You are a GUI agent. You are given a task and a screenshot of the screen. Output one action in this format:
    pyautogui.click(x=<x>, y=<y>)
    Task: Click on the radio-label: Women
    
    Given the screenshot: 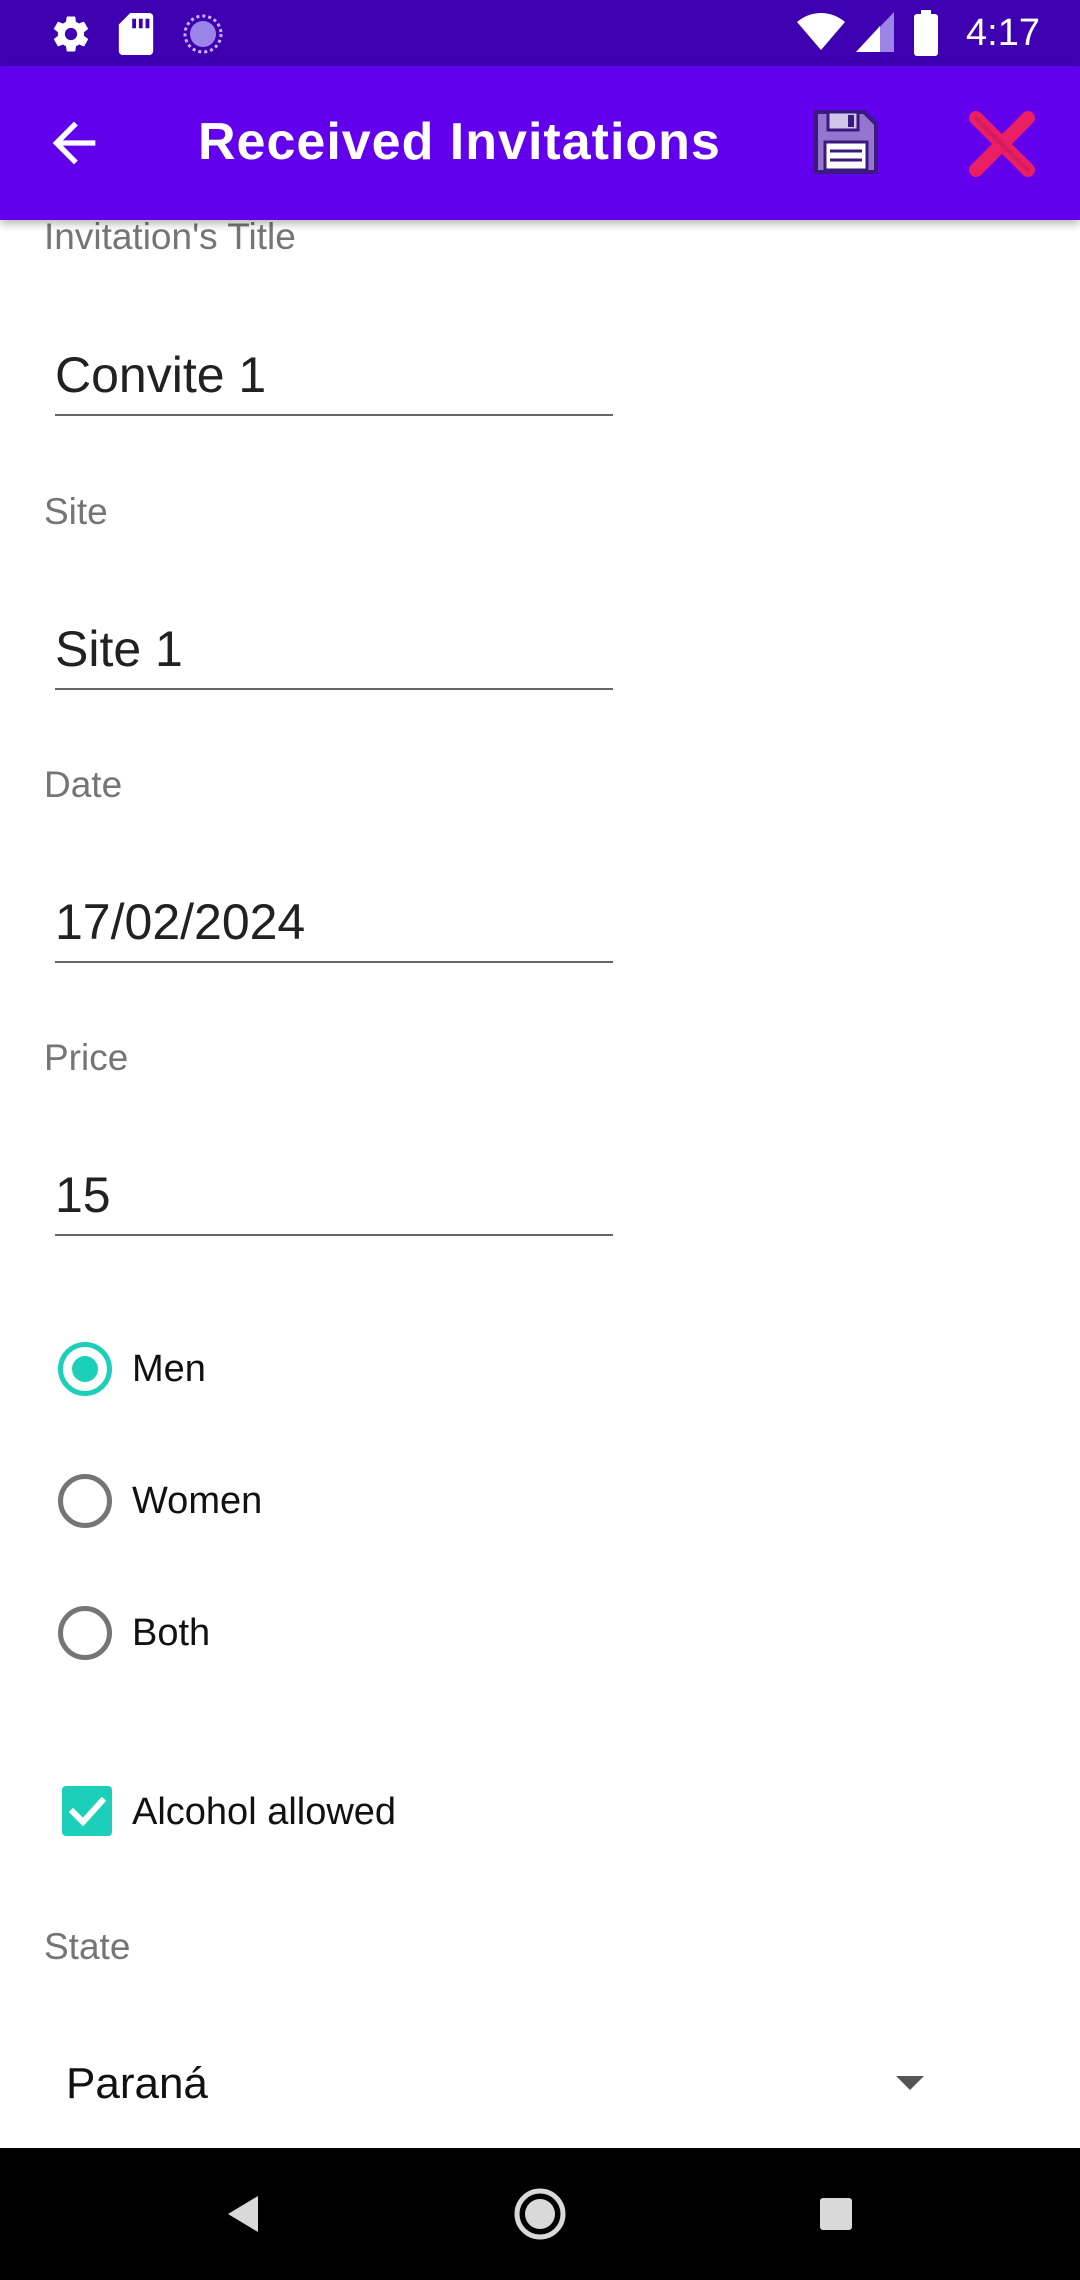 What is the action you would take?
    pyautogui.click(x=197, y=1501)
    